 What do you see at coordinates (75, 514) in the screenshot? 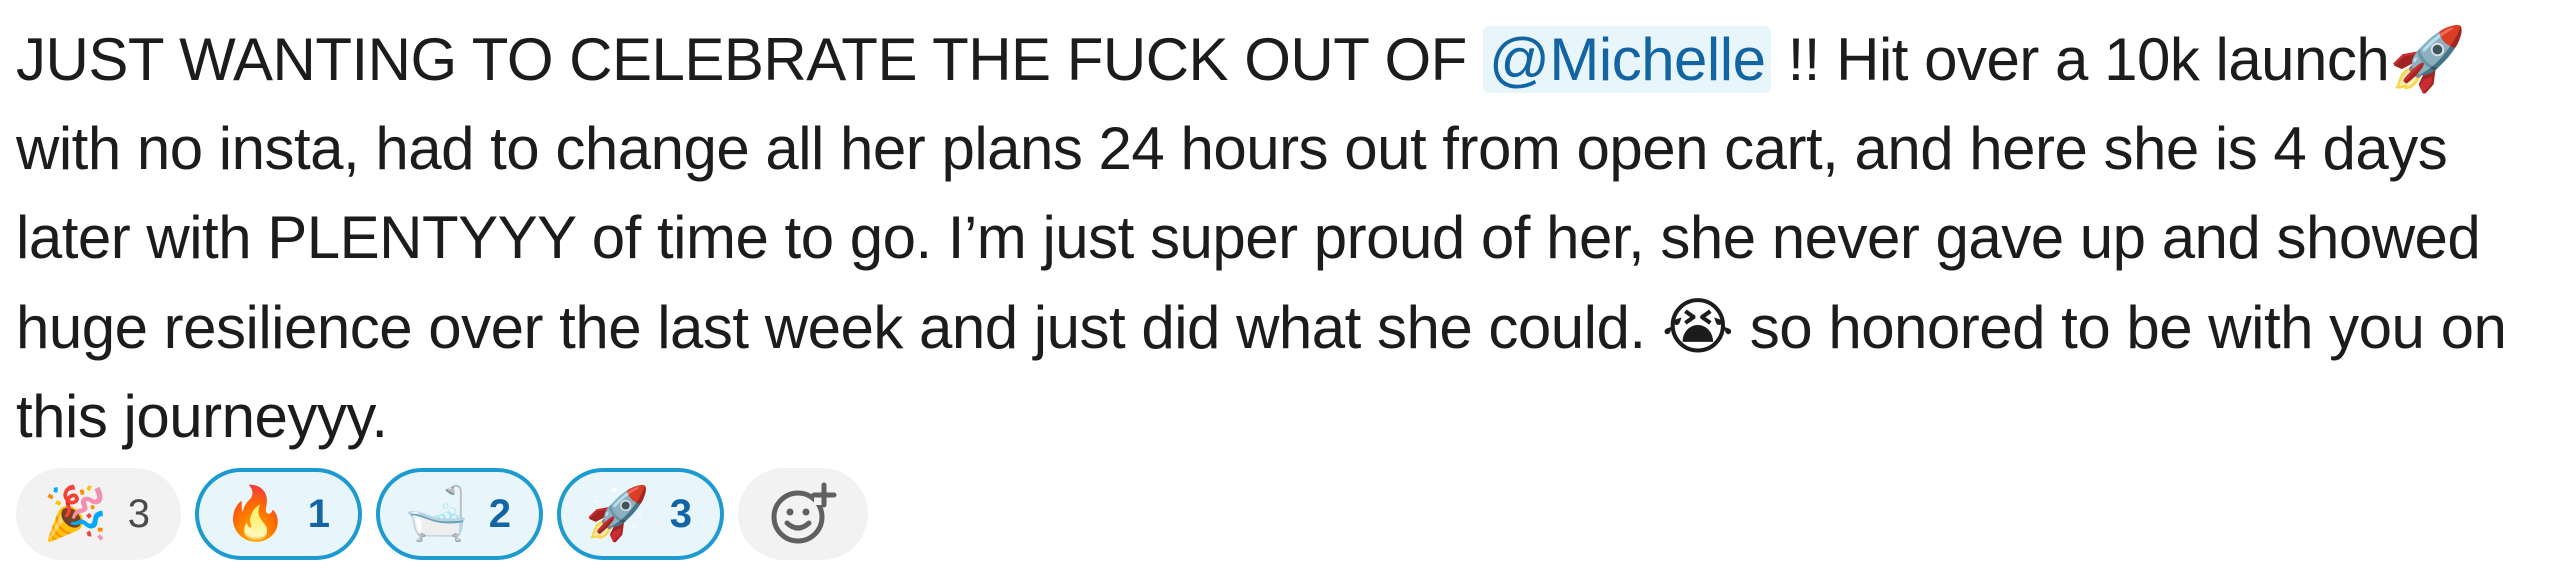
I see `party-popper-icon: 🎉` at bounding box center [75, 514].